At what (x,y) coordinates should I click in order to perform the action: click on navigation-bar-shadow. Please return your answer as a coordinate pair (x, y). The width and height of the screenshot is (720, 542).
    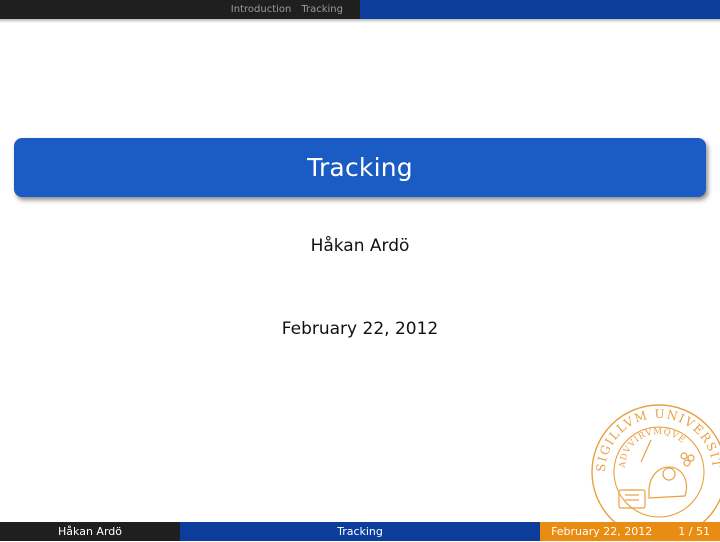
    Looking at the image, I should click on (360, 21).